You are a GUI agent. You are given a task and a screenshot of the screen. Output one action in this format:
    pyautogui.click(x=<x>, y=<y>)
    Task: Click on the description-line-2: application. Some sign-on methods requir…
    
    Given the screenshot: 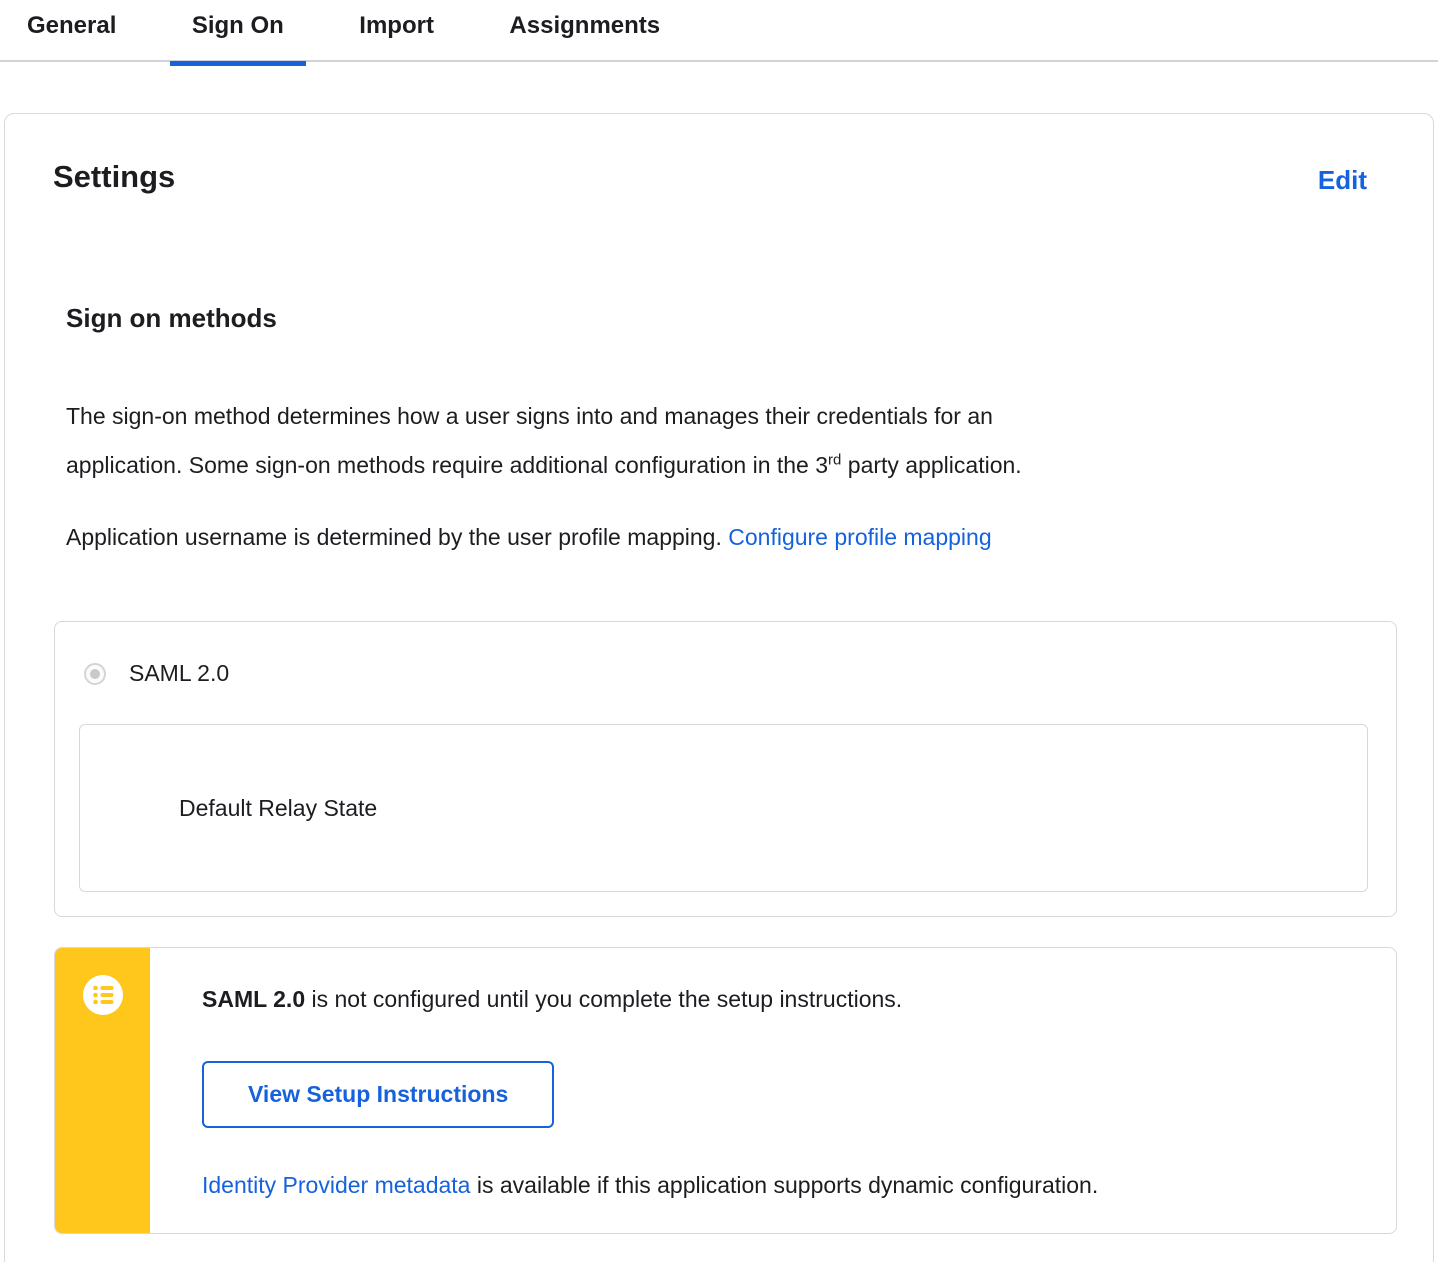 What is the action you would take?
    pyautogui.click(x=447, y=465)
    